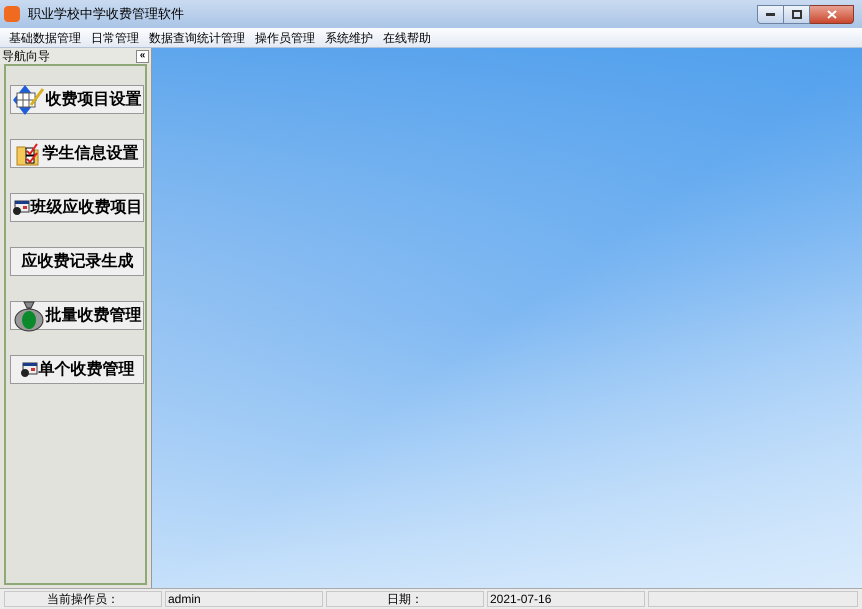 The height and width of the screenshot is (609, 862). I want to click on close-icon, so click(831, 14).